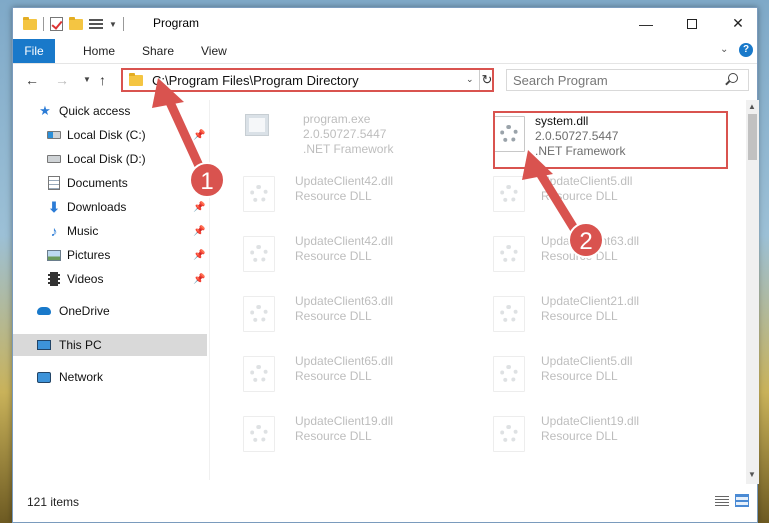 The height and width of the screenshot is (523, 769). I want to click on tab-file: File, so click(34, 51).